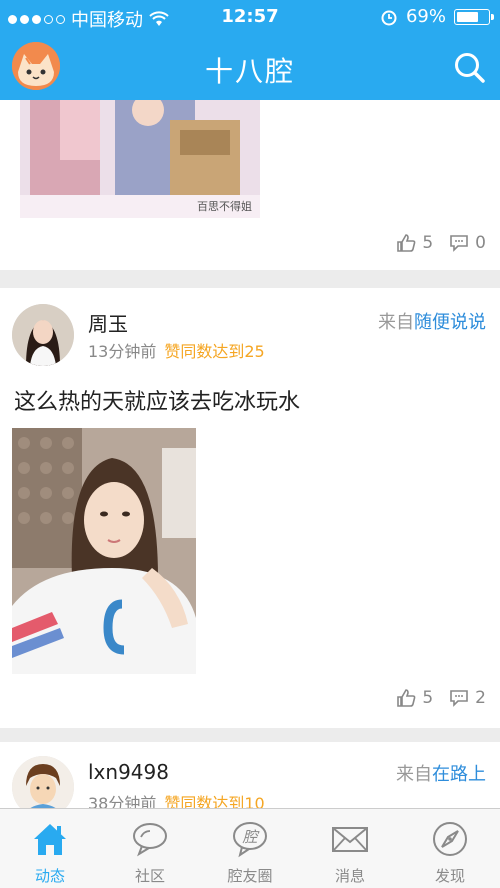 The height and width of the screenshot is (888, 500). Describe the element at coordinates (128, 772) in the screenshot. I see `username: lxn9498` at that location.